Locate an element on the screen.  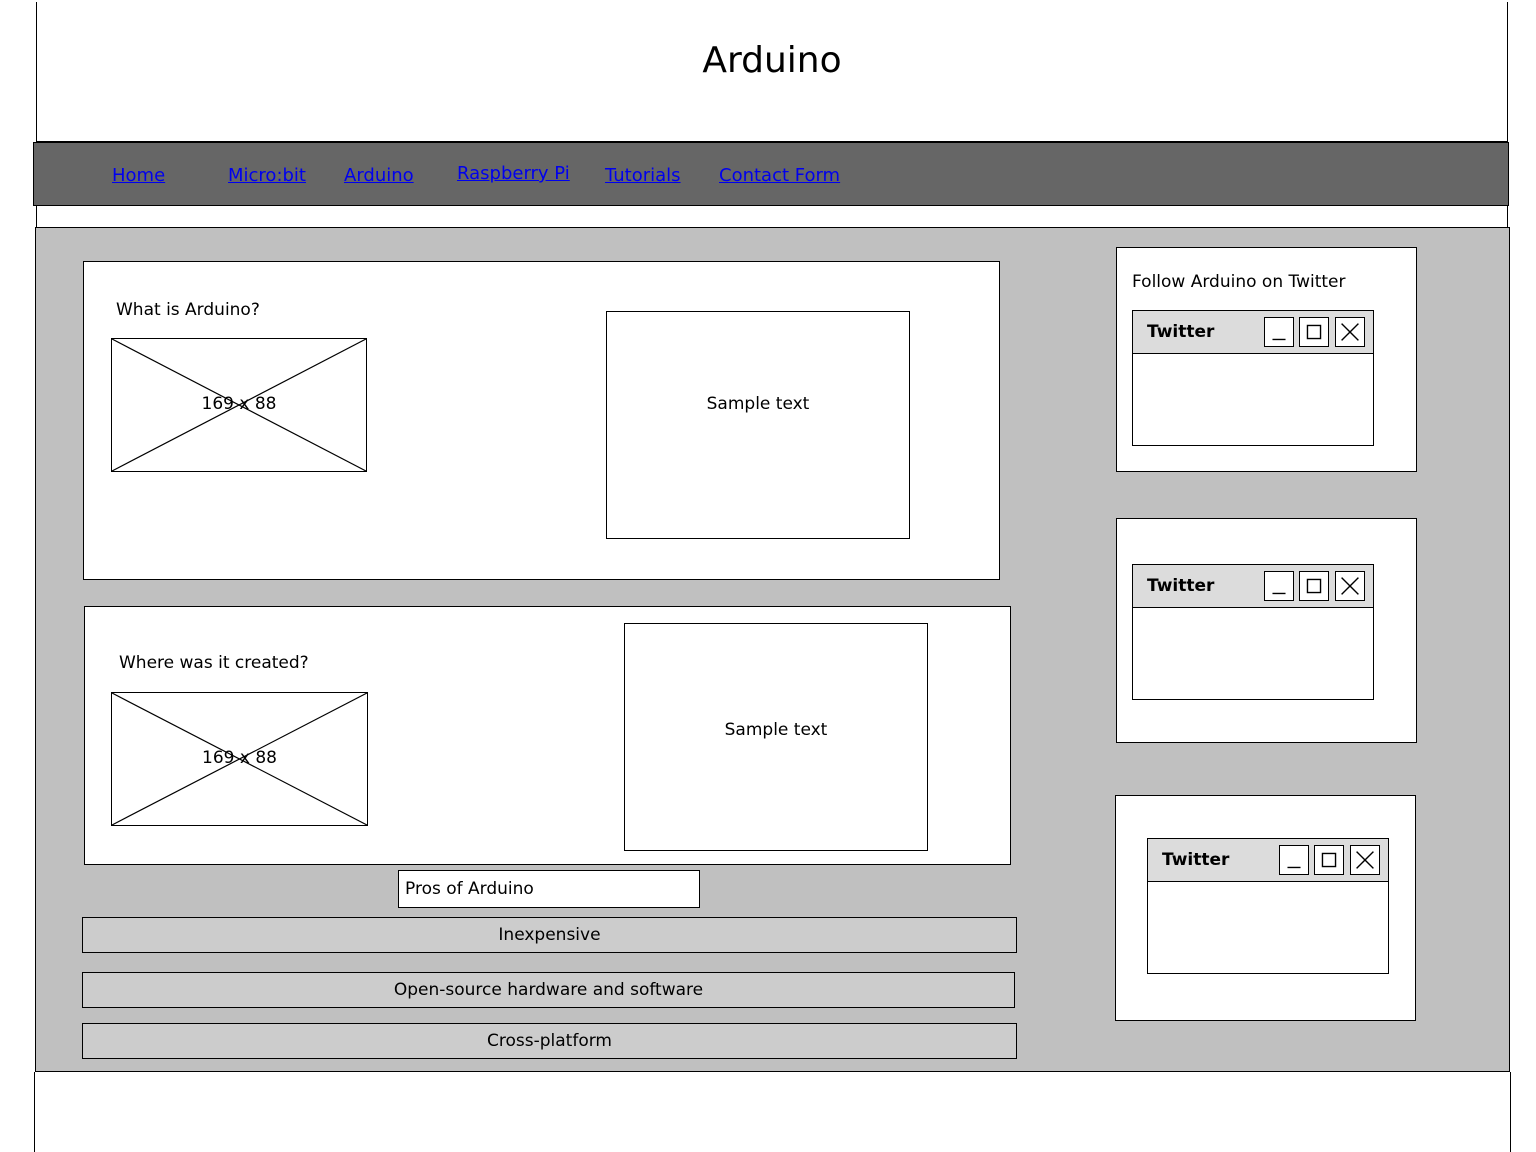
nav-link-arduino: Arduino is located at coordinates (379, 175).